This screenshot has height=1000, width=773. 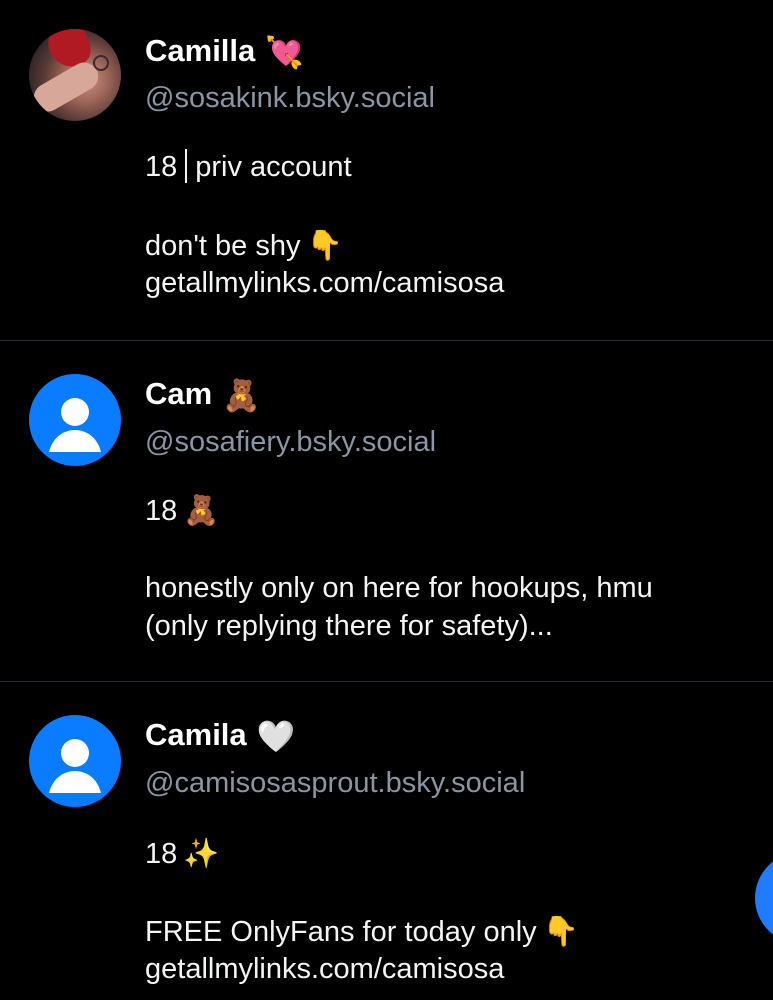 I want to click on sparkles-icon: ✨, so click(x=201, y=853).